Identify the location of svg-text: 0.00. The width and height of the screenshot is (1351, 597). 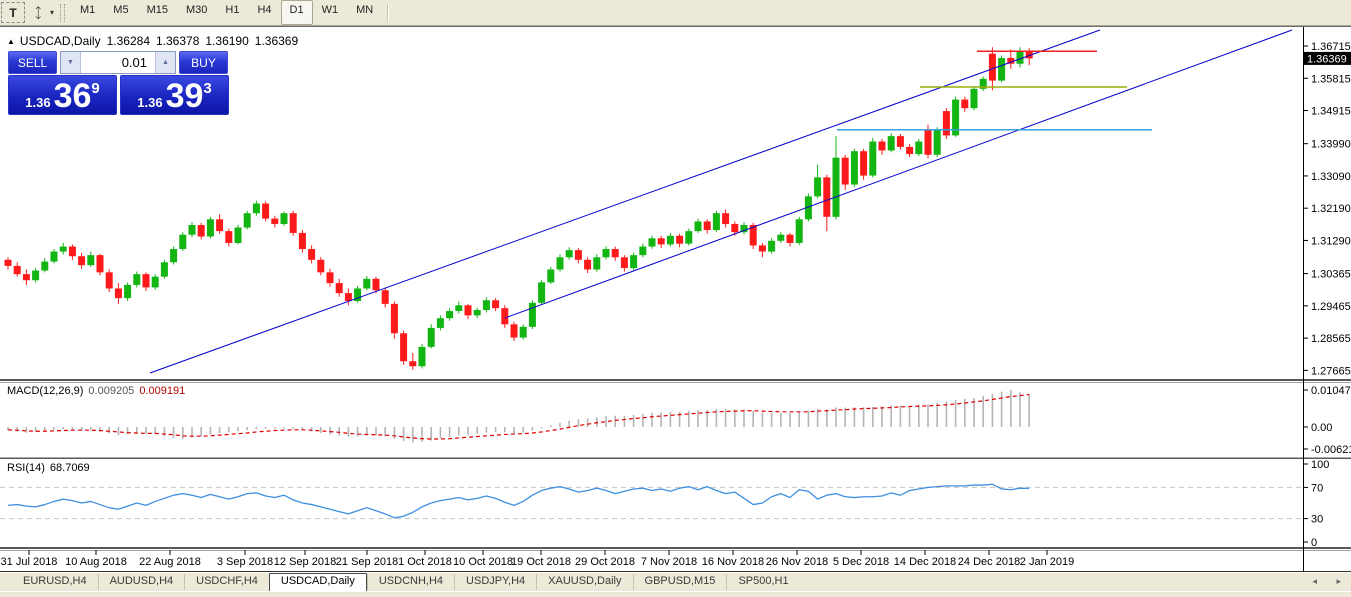
(1321, 428).